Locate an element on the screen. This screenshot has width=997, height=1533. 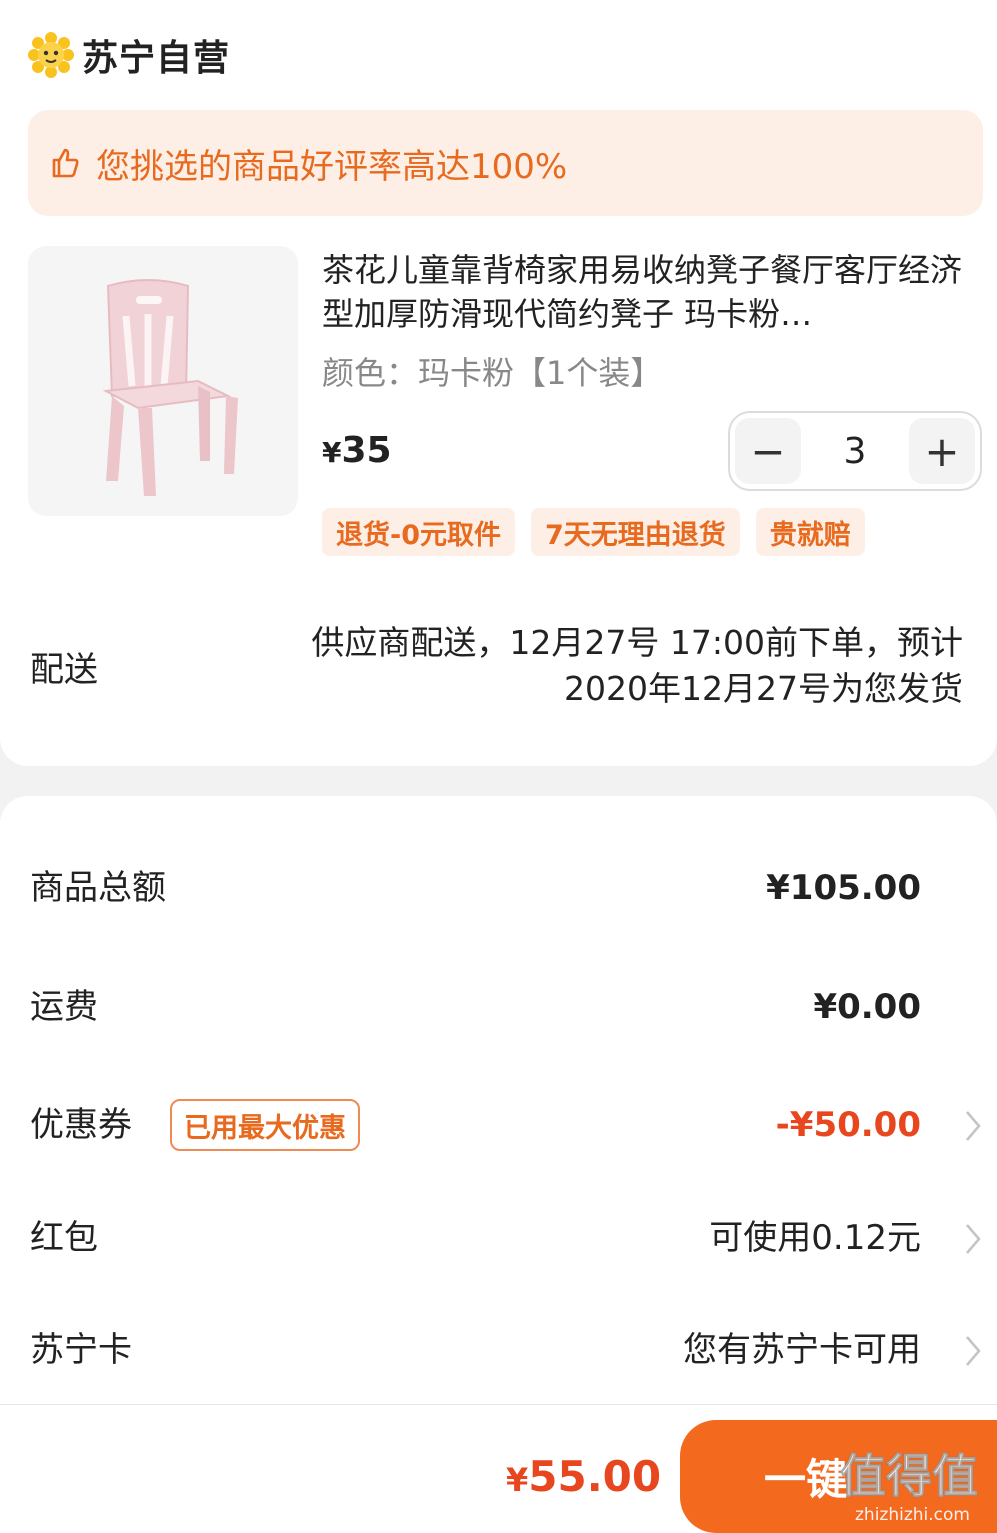
service-tags: 退货-0元取件 7天无理由退货 贵就赔 is located at coordinates (593, 532).